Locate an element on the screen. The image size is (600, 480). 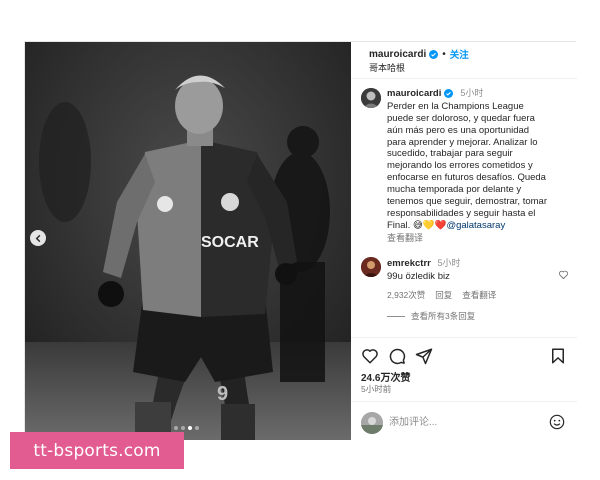
like-count: 24.6万次赞 is located at coordinates (385, 376).